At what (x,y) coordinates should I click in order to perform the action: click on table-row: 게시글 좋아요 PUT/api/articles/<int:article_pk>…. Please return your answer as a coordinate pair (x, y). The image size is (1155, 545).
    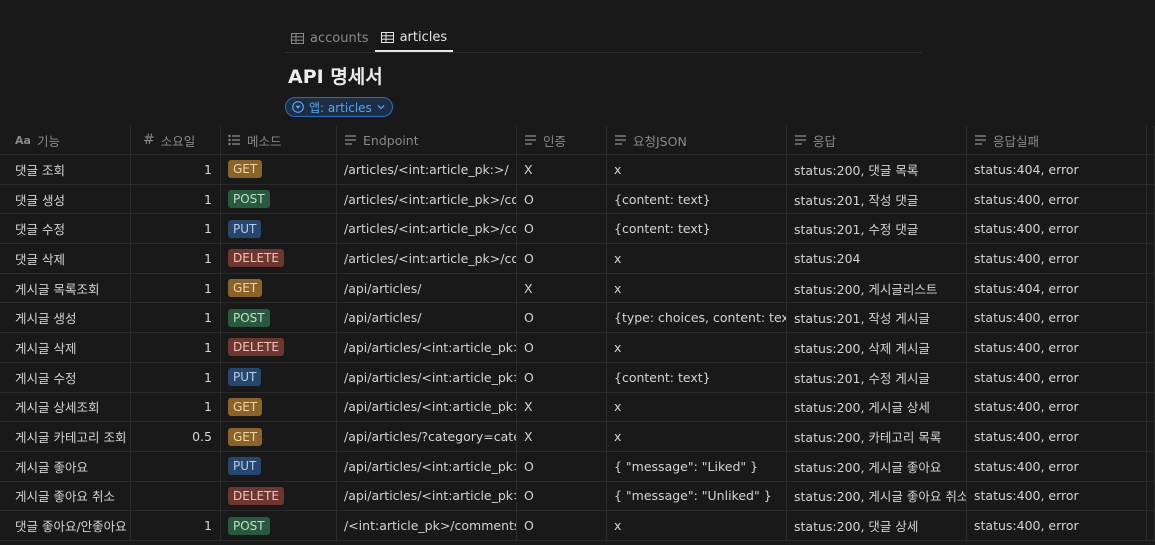
    Looking at the image, I should click on (577, 466).